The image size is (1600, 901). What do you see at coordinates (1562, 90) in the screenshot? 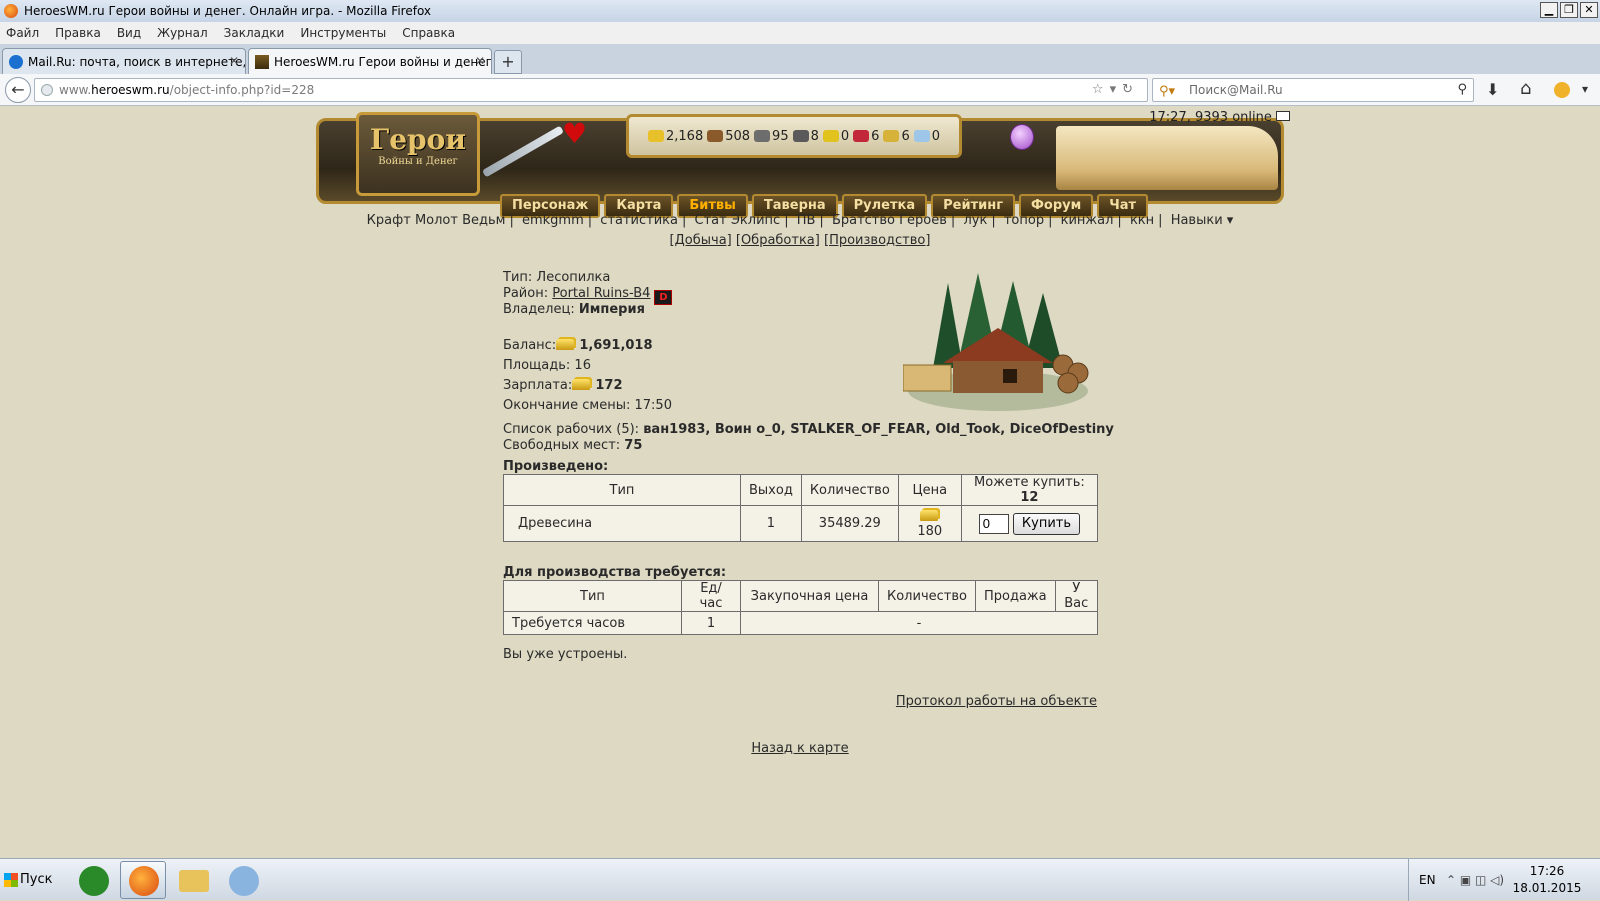
I see `addon-icon` at bounding box center [1562, 90].